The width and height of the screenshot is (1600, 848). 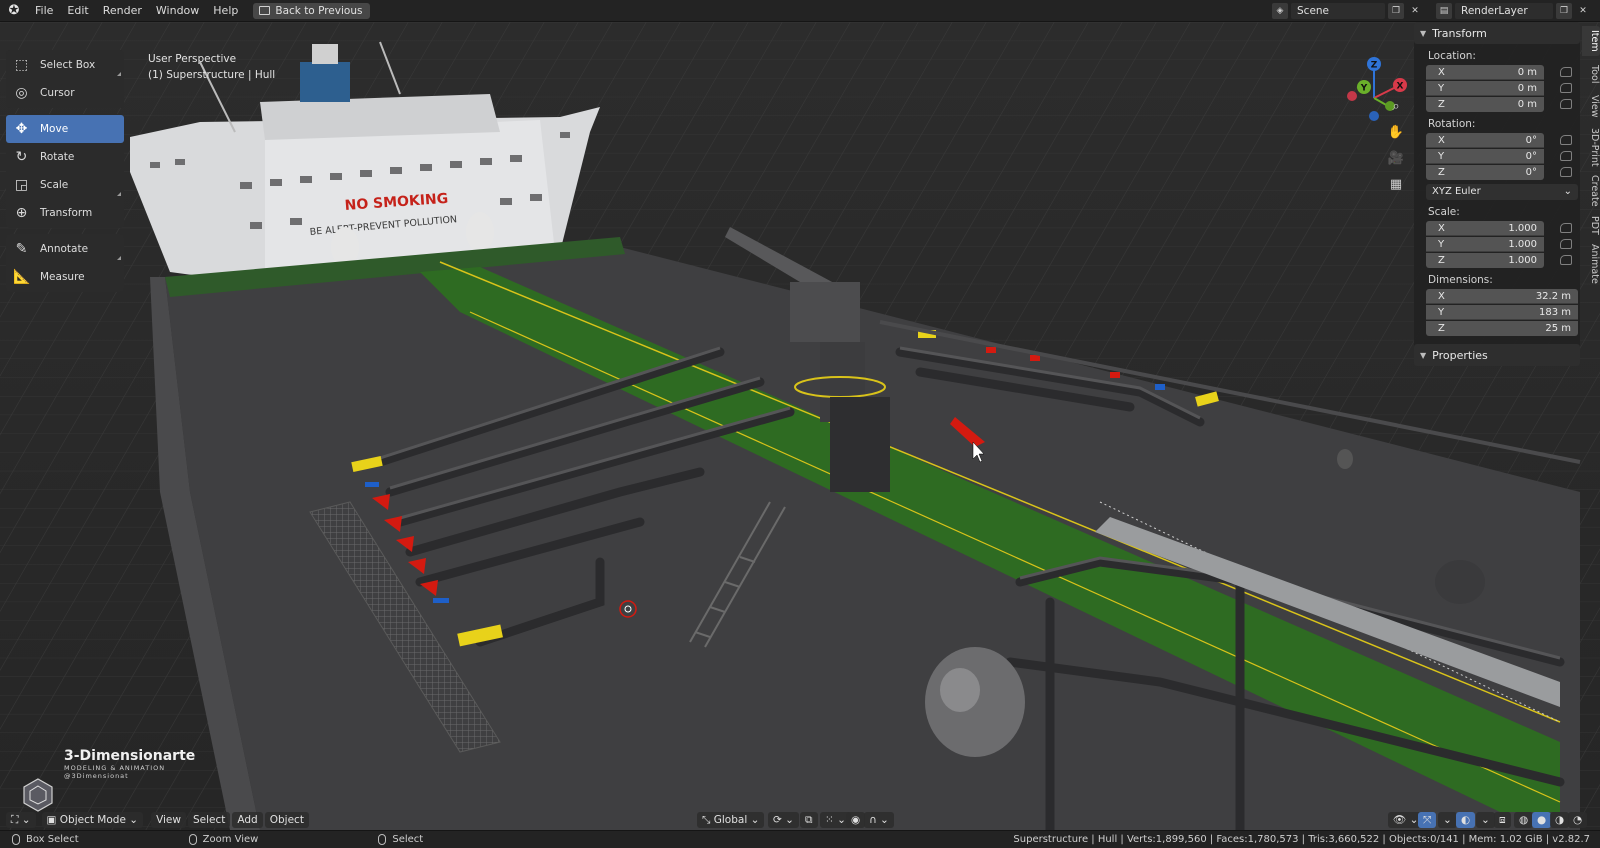 I want to click on menu-object: Object, so click(x=286, y=820).